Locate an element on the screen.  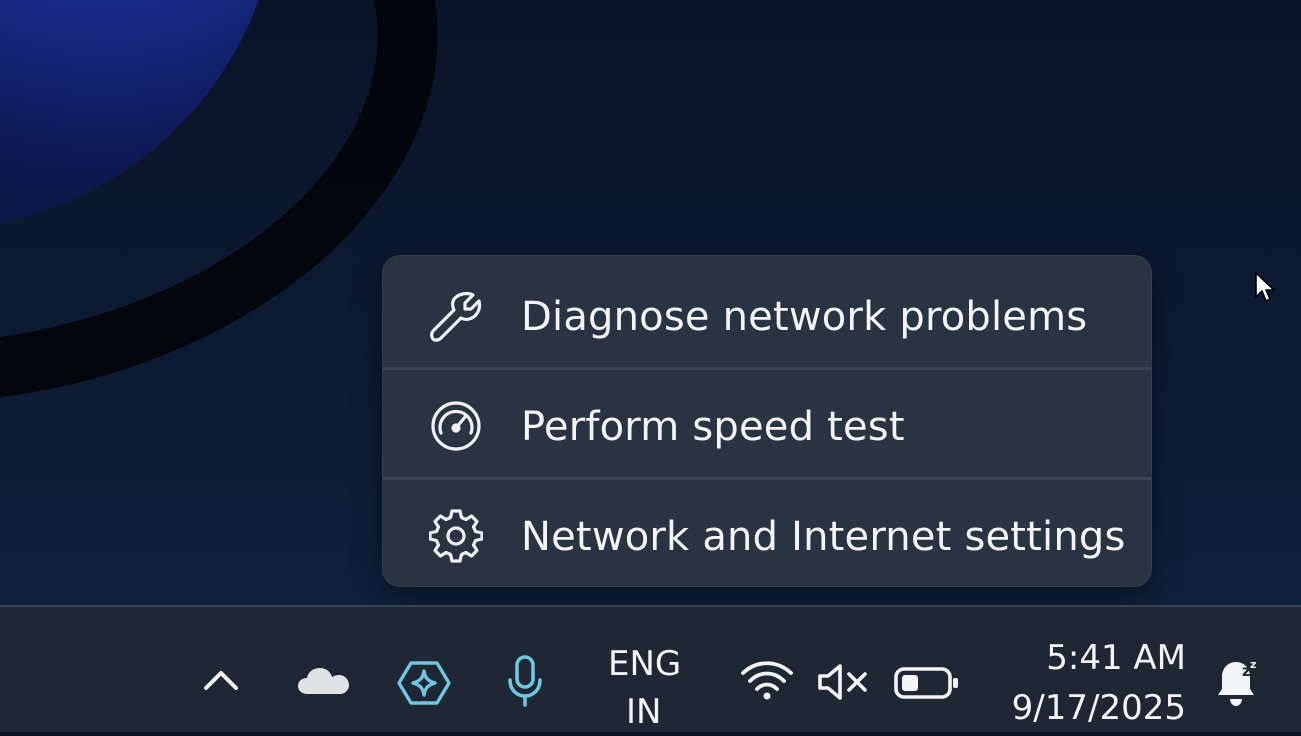
volume-button is located at coordinates (843, 684).